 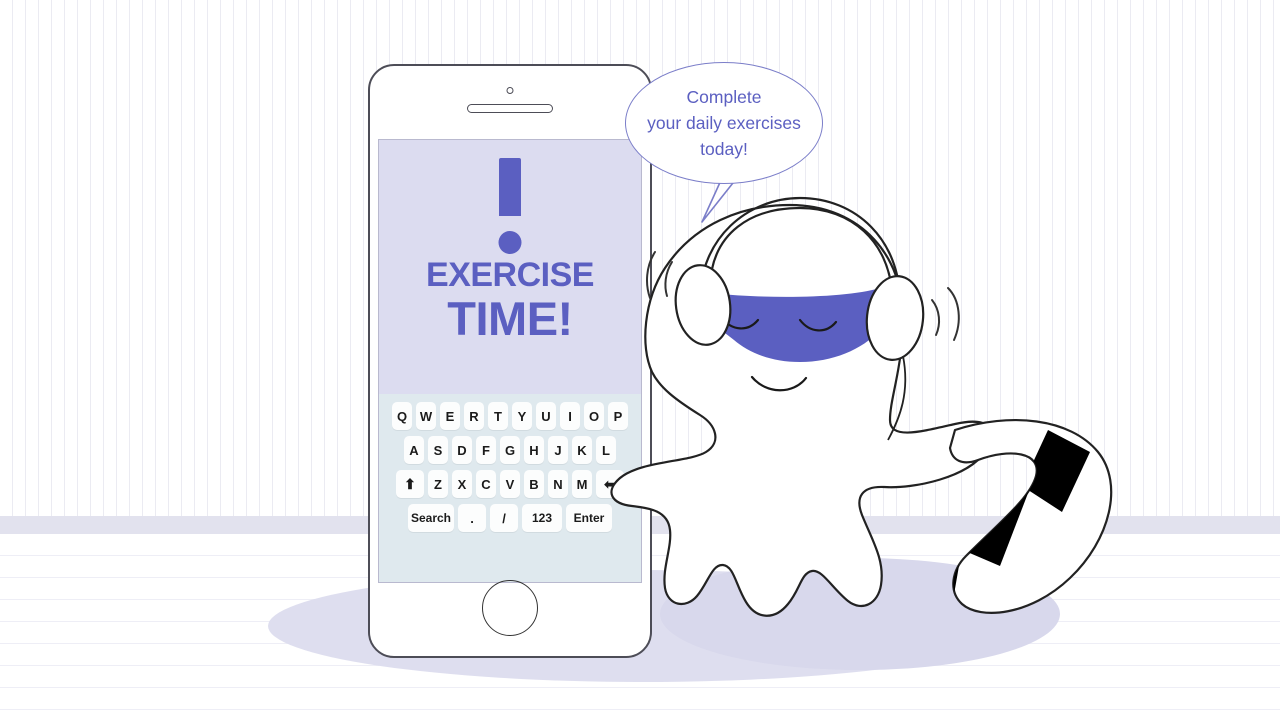 What do you see at coordinates (724, 149) in the screenshot?
I see `speech-line-3: today!` at bounding box center [724, 149].